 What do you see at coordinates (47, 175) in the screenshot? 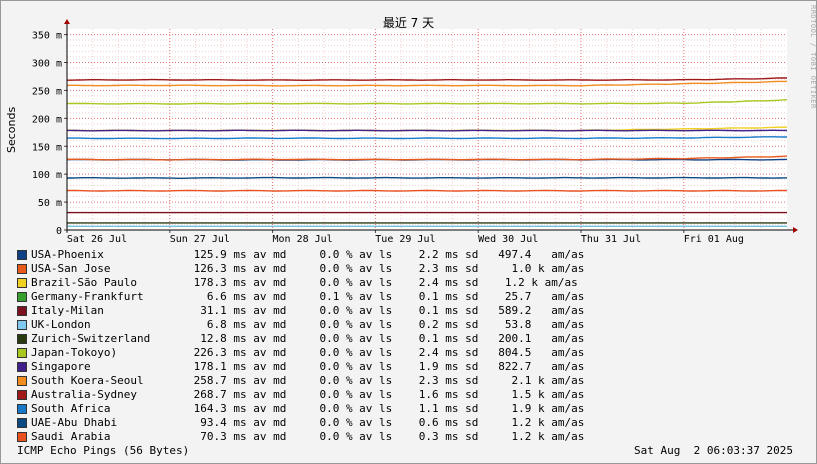
I see `y-tick-label: 100 m` at bounding box center [47, 175].